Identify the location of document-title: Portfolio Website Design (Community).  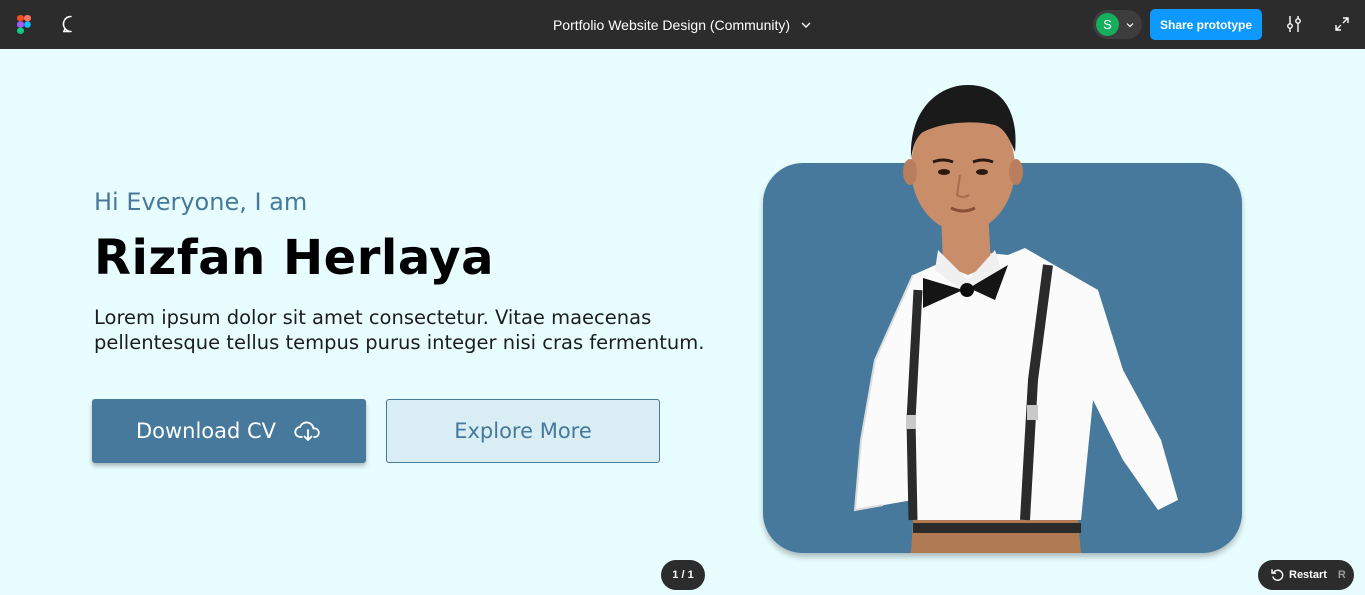
(671, 25).